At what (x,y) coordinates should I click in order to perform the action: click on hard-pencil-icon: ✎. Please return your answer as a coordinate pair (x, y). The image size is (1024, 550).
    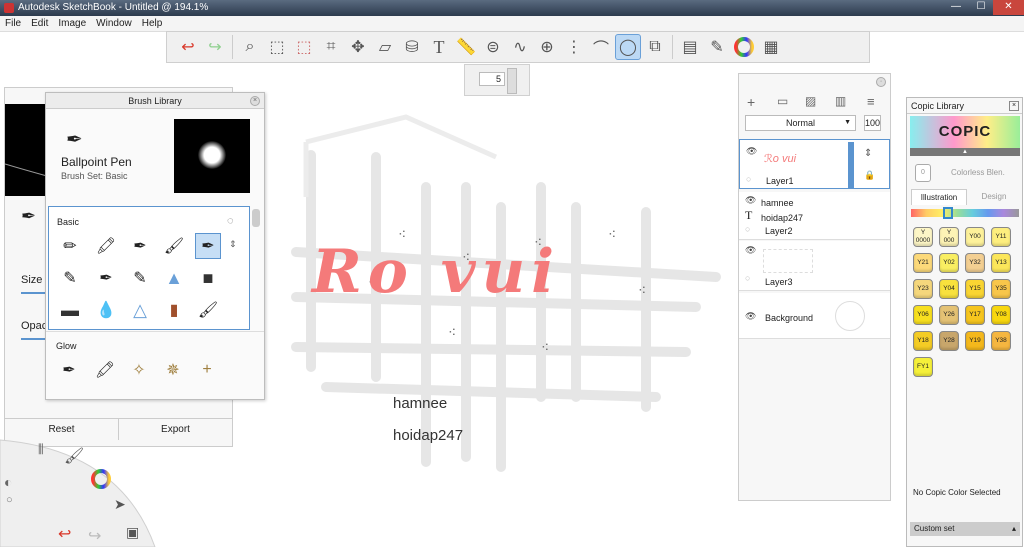
    Looking at the image, I should click on (70, 278).